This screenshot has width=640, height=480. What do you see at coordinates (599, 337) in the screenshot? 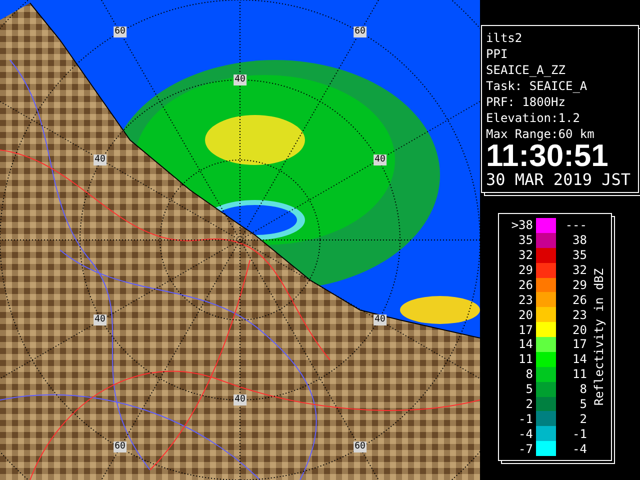
I see `legend-title: Reflectivity in dBZ` at bounding box center [599, 337].